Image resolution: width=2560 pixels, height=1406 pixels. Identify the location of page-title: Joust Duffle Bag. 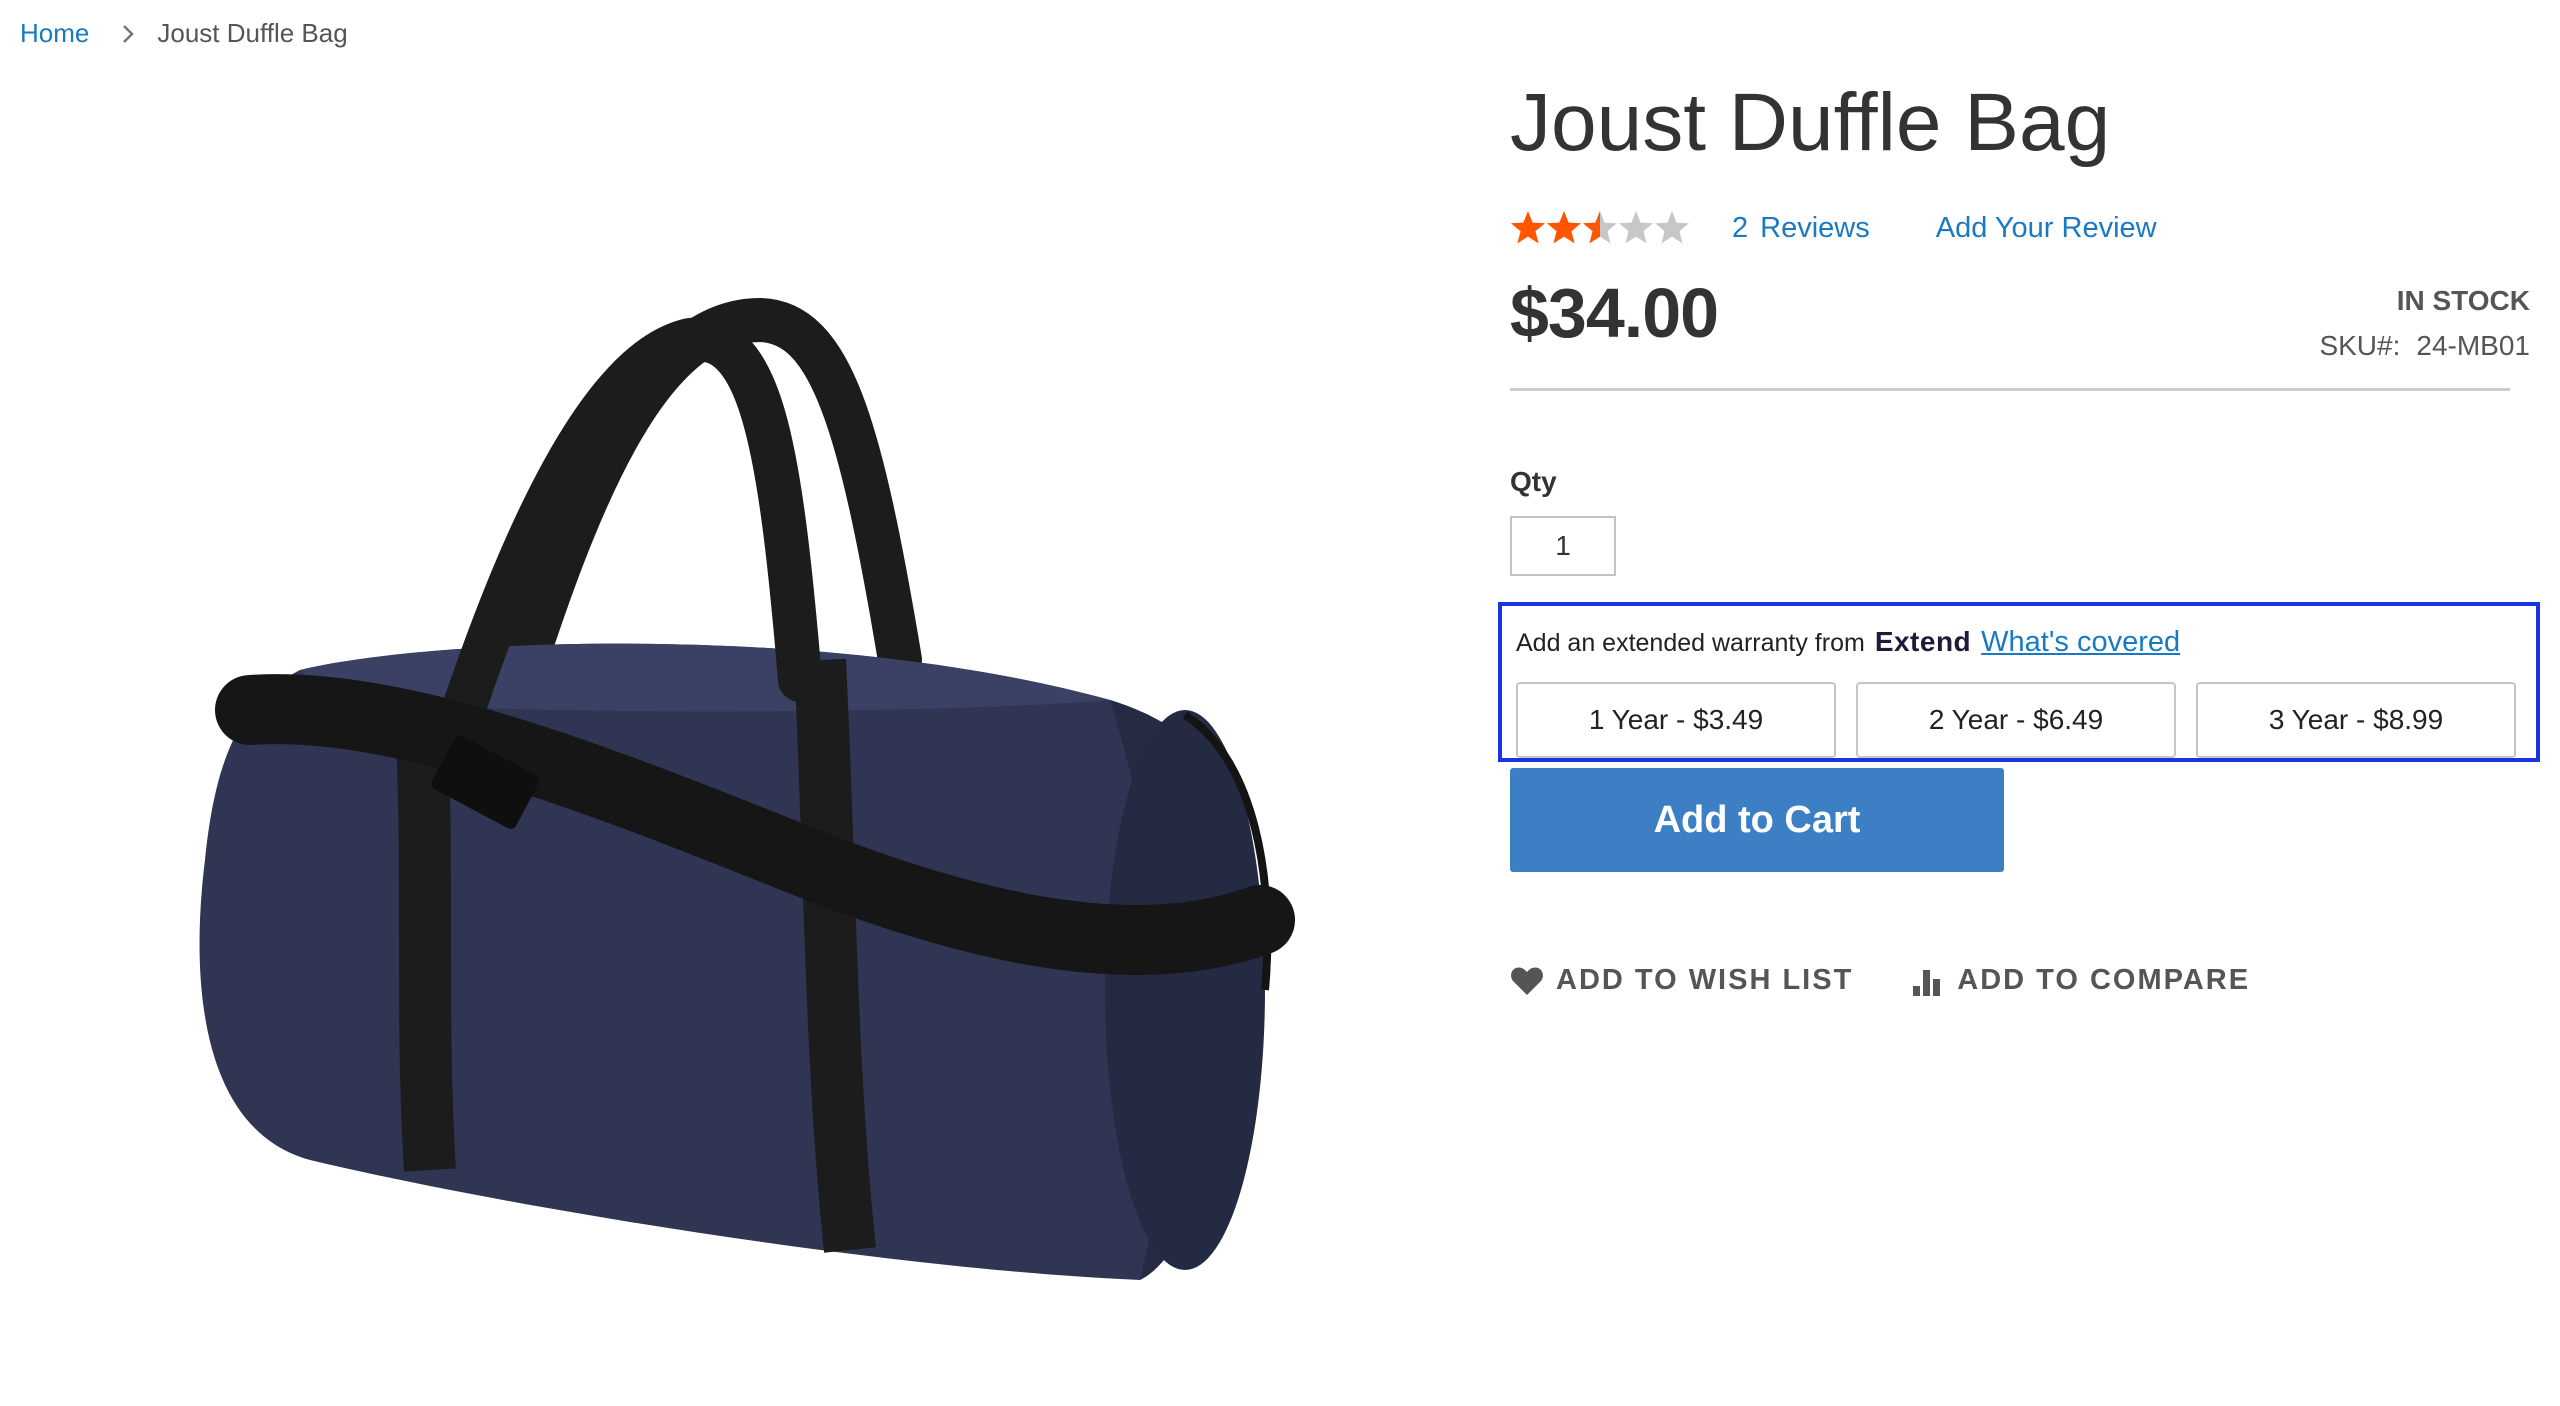
(1810, 122).